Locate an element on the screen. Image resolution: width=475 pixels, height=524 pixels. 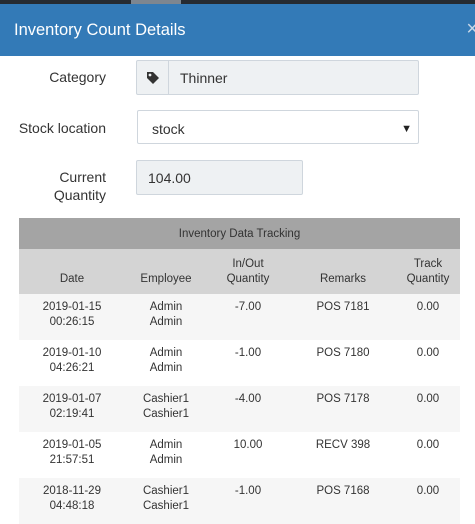
category-label: Category is located at coordinates (77, 77).